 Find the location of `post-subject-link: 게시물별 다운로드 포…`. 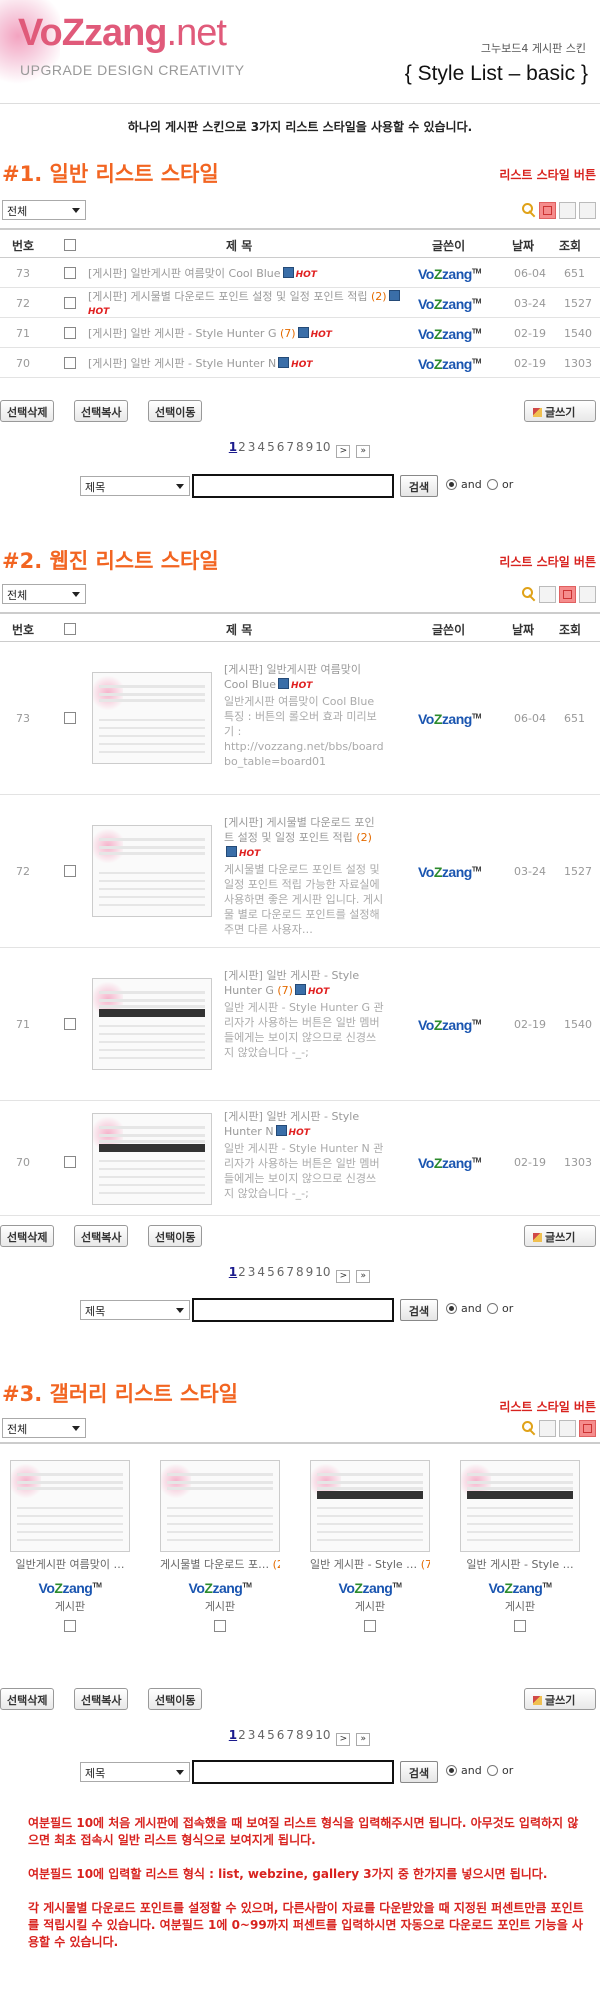

post-subject-link: 게시물별 다운로드 포… is located at coordinates (214, 1564).